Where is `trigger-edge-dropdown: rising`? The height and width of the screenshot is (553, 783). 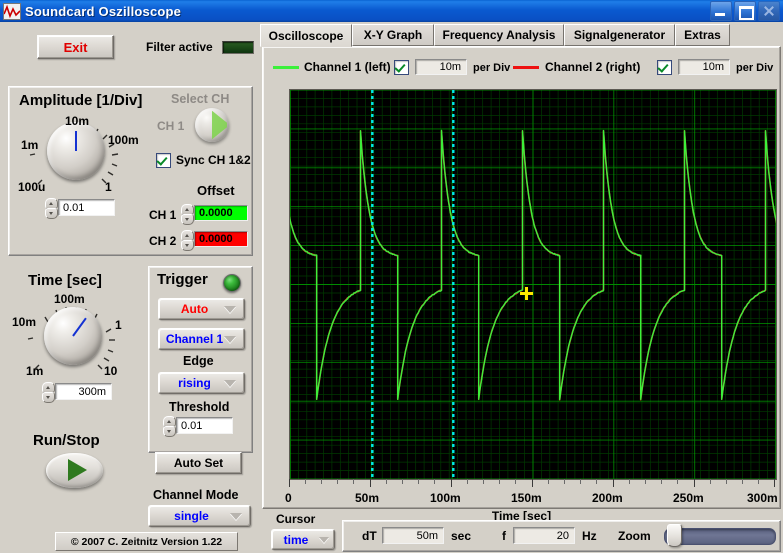
trigger-edge-dropdown: rising is located at coordinates (201, 383).